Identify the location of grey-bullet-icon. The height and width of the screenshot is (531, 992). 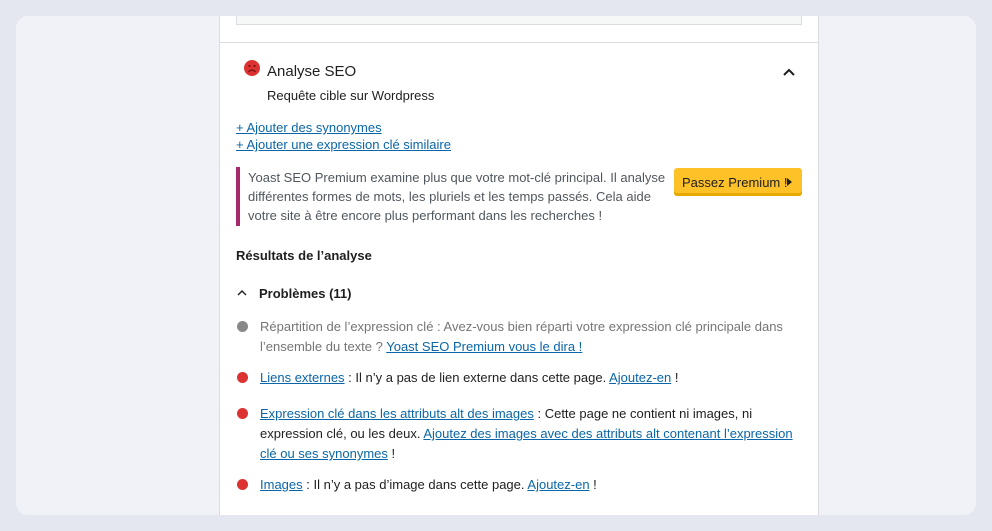
(242, 326).